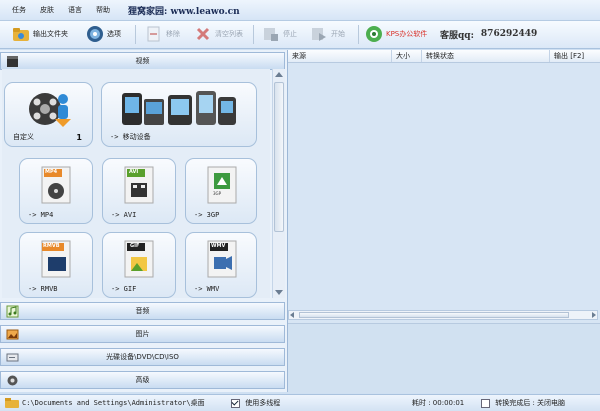 The height and width of the screenshot is (411, 600). I want to click on avi-file-icon, so click(139, 185).